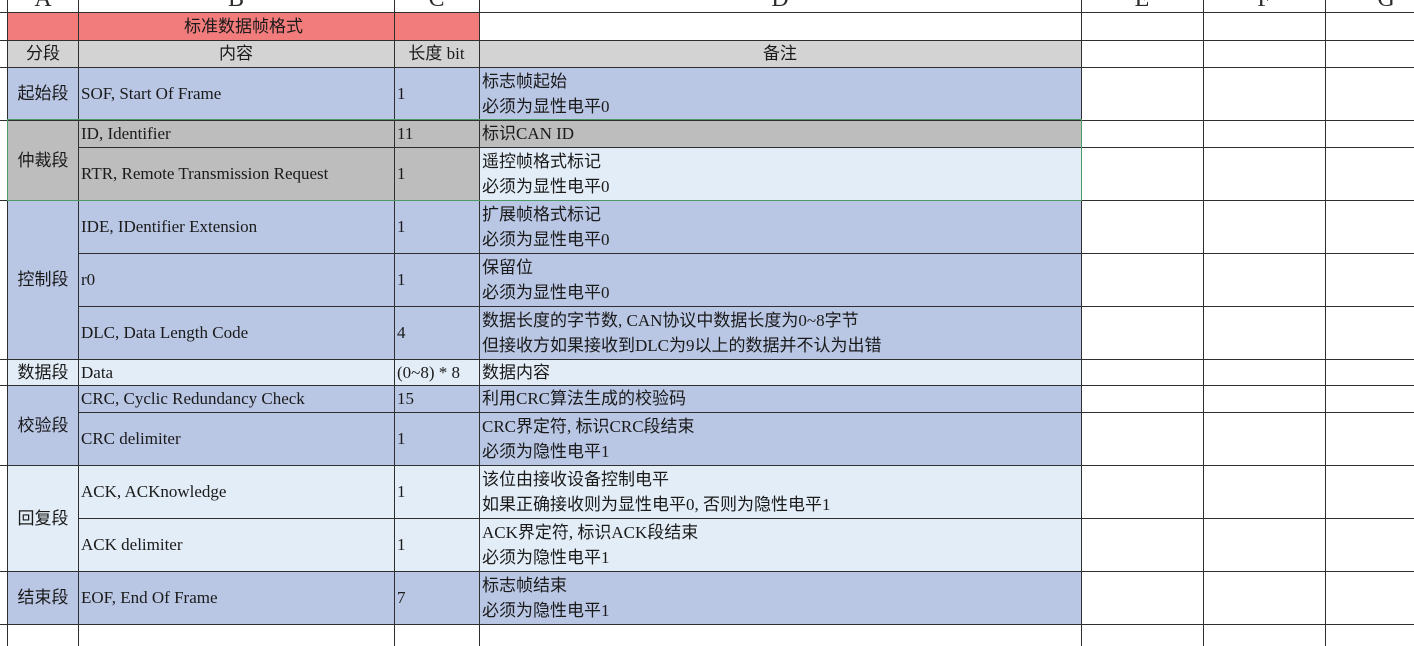 The image size is (1414, 646). What do you see at coordinates (780, 173) in the screenshot?
I see `note-cell: 遥控帧格式标记 必须为显性电平0` at bounding box center [780, 173].